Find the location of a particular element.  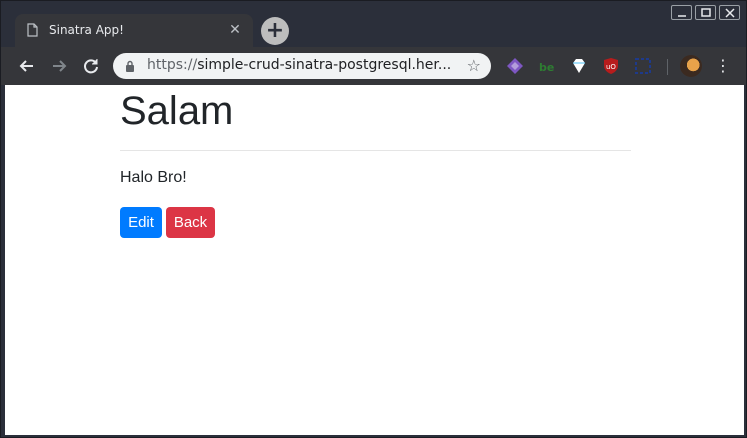

minimize-button is located at coordinates (681, 12).